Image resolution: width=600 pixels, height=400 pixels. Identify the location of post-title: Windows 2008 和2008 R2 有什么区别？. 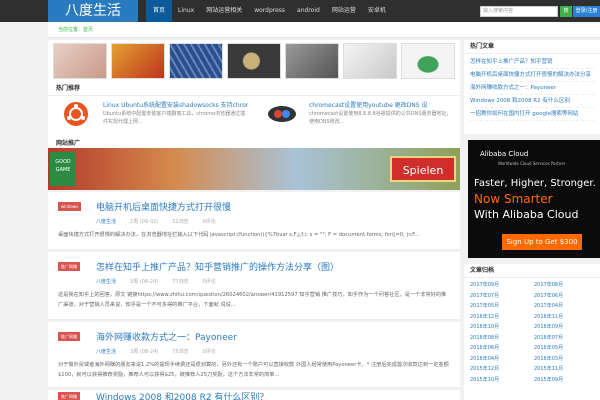
(182, 395).